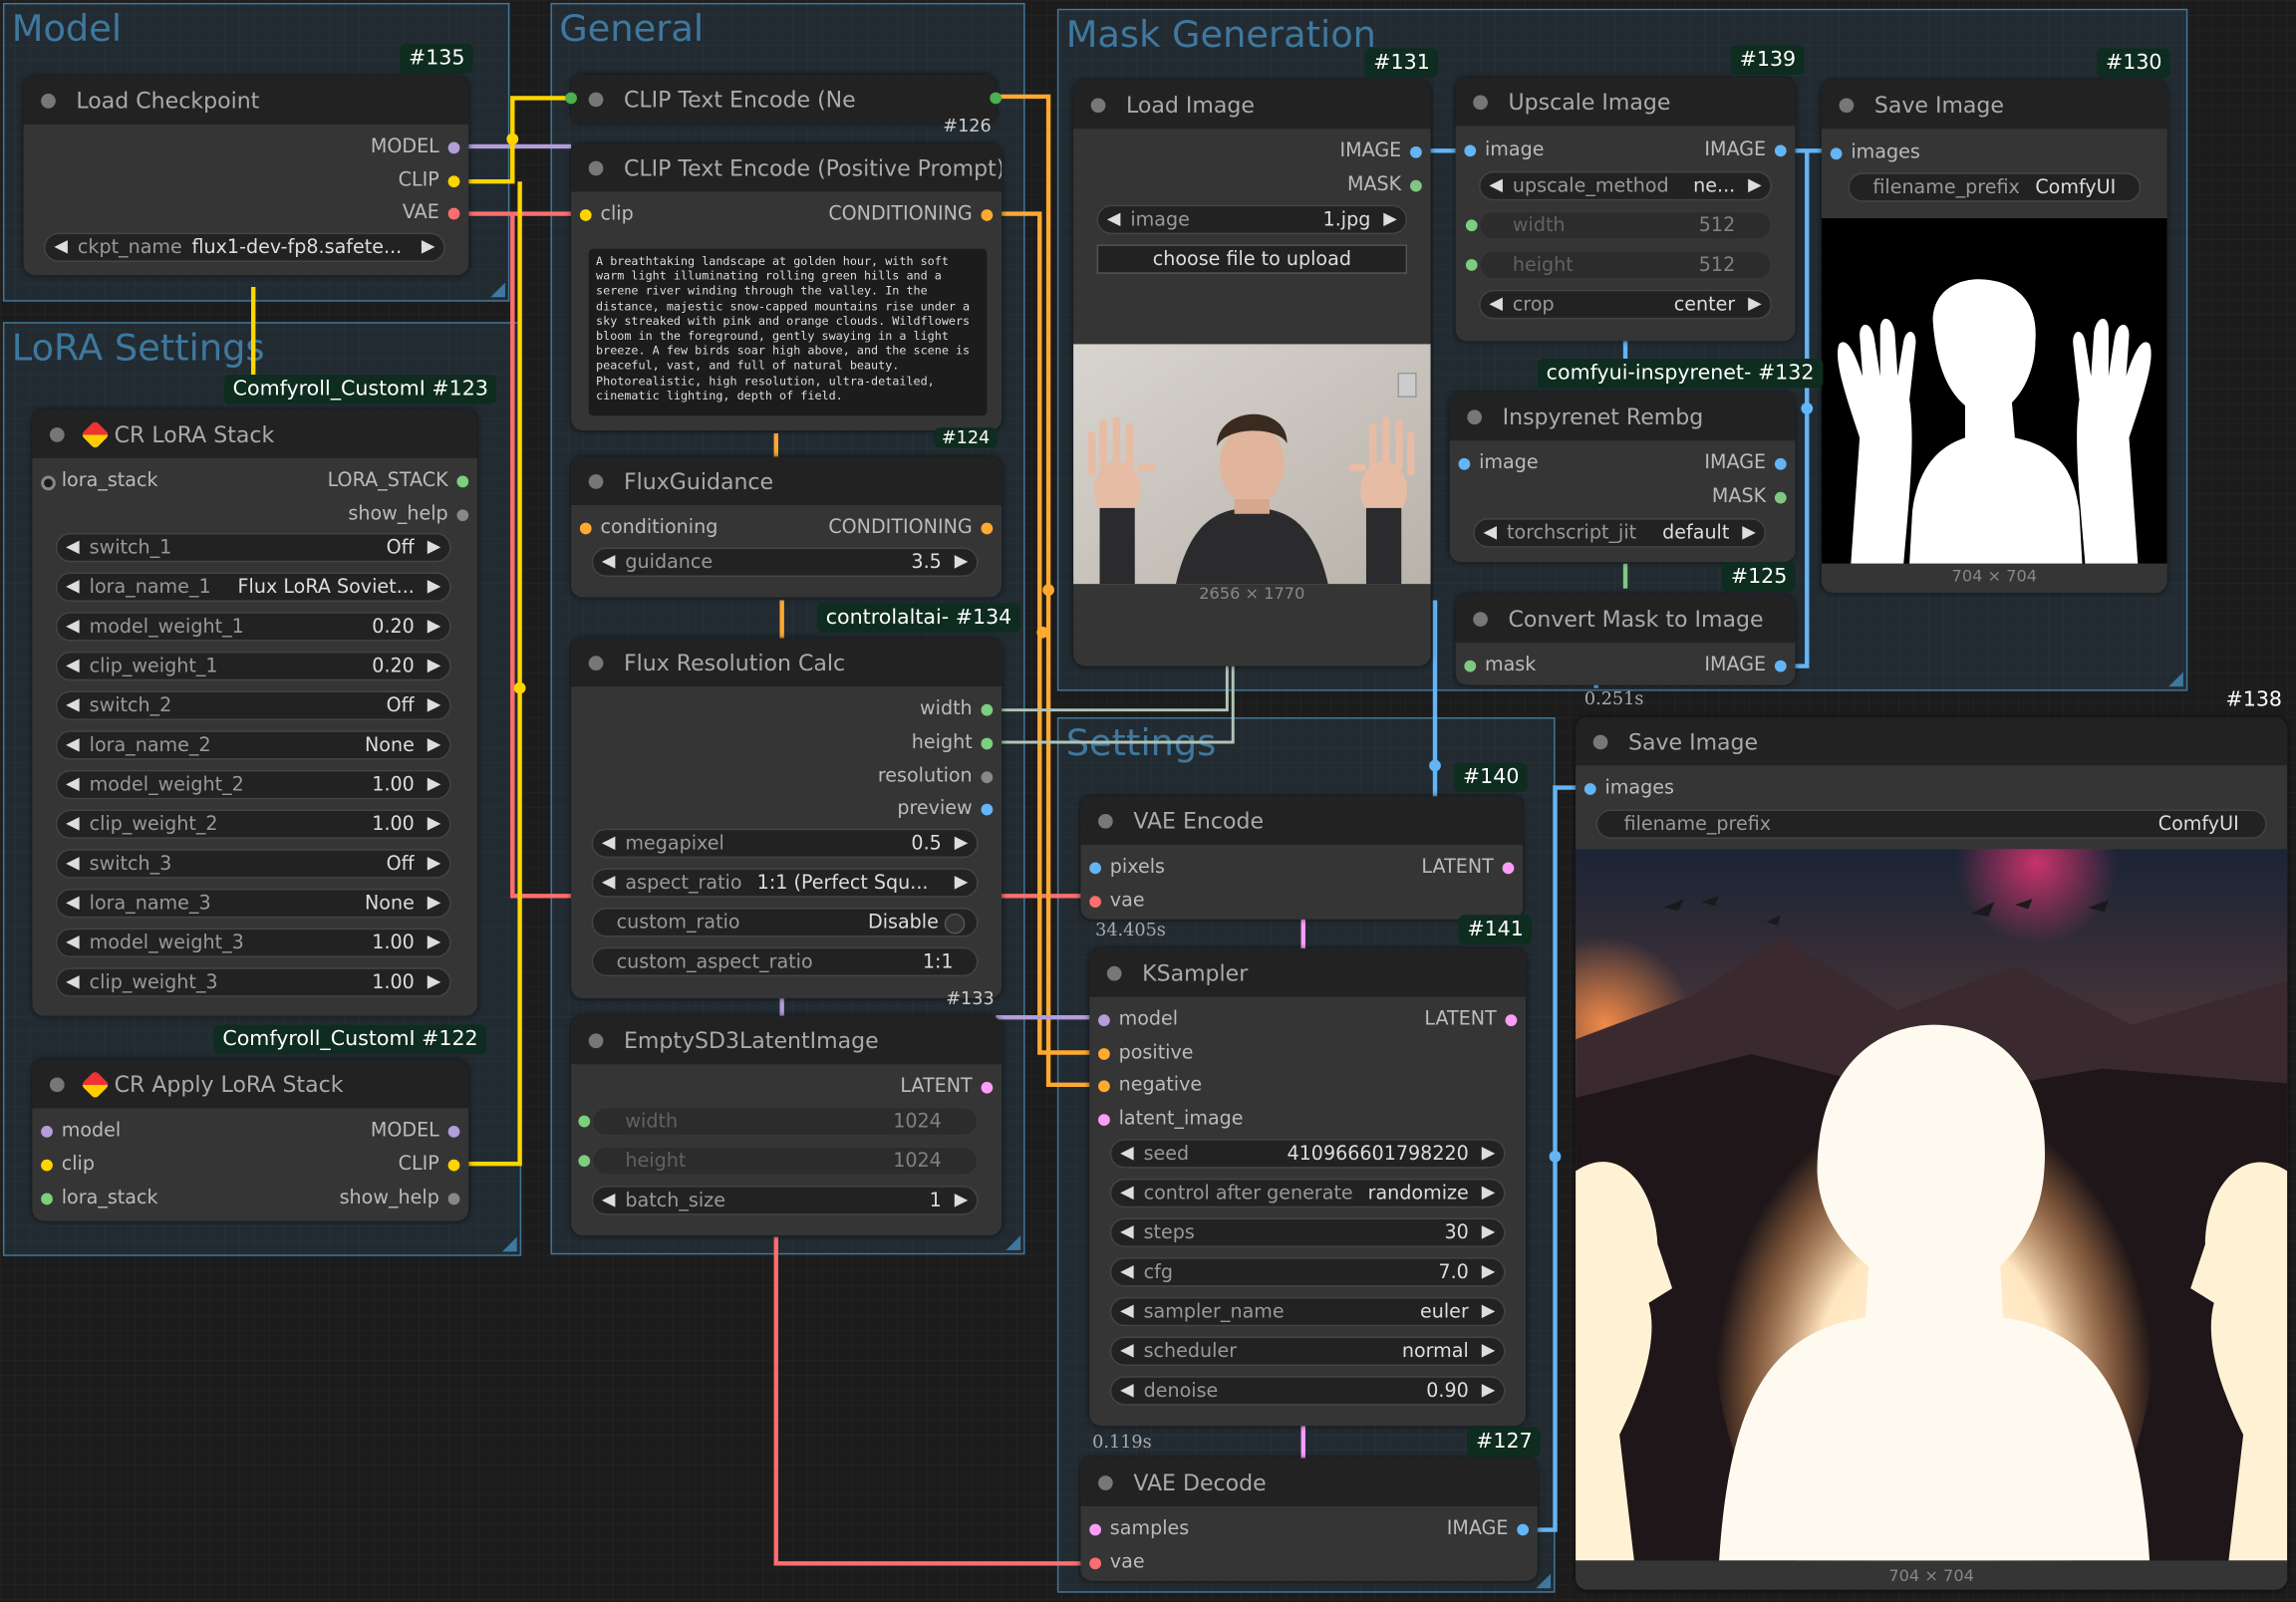  Describe the element at coordinates (584, 1161) in the screenshot. I see `input-socket-height` at that location.